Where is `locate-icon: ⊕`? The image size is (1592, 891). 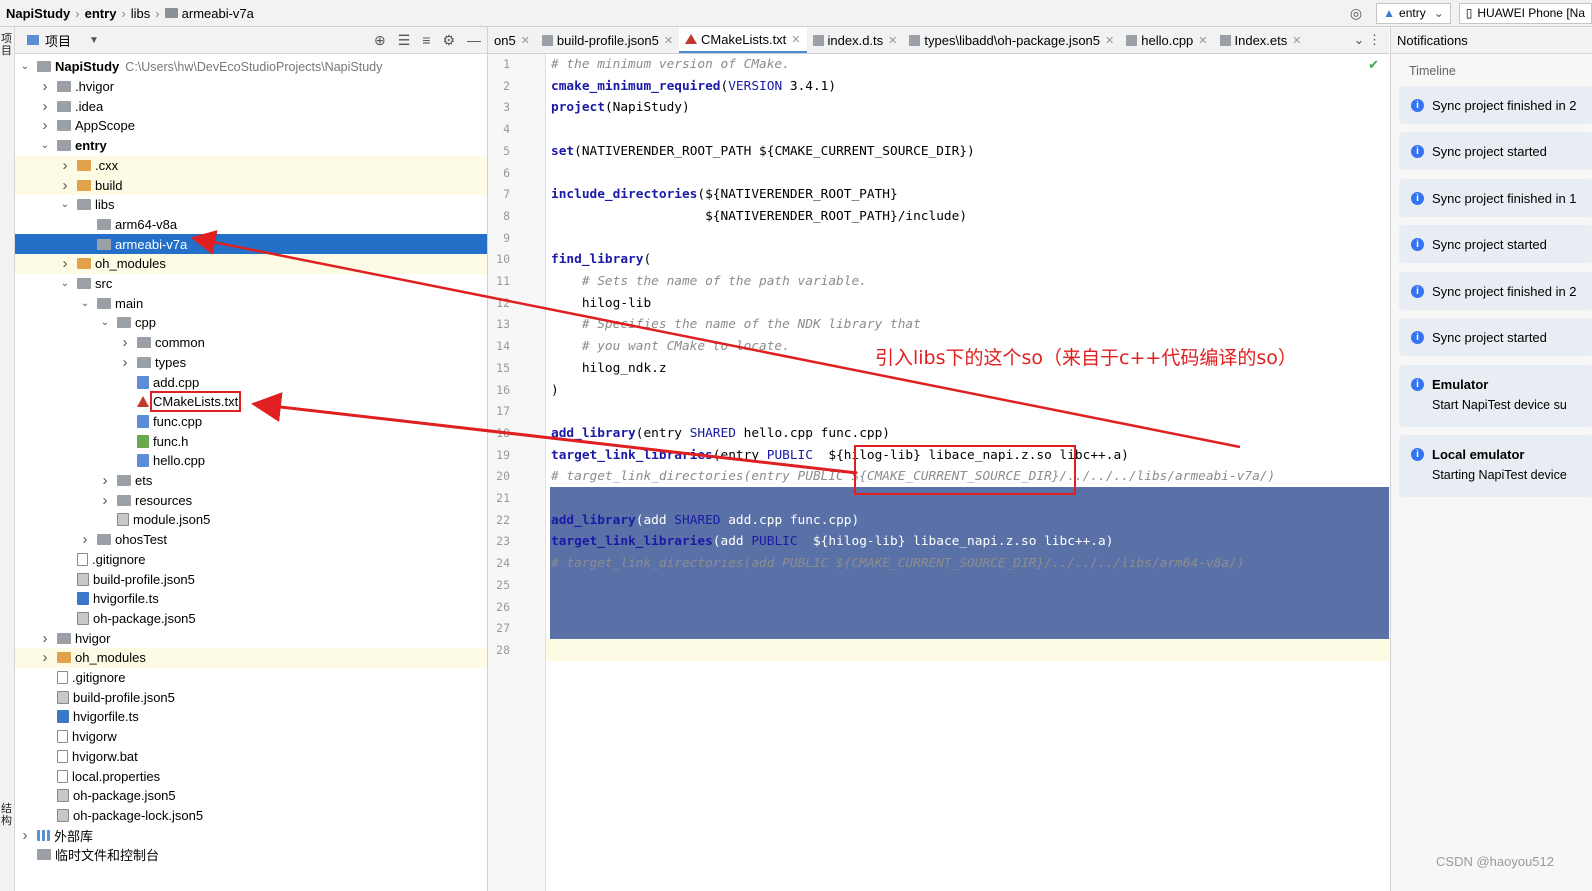
locate-icon: ⊕ is located at coordinates (380, 40).